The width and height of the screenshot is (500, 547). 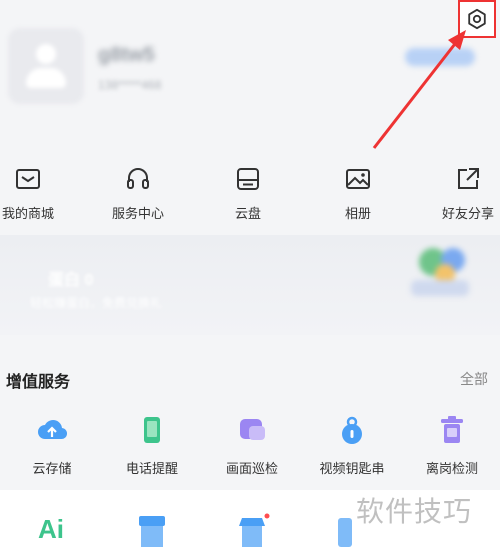 I want to click on service-phone-reminder: 电话提醒, so click(x=152, y=445).